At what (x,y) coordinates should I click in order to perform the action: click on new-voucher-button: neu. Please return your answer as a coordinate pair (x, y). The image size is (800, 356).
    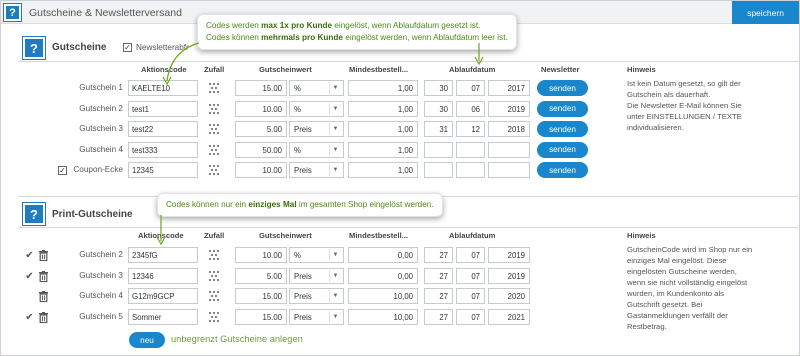
    Looking at the image, I should click on (147, 340).